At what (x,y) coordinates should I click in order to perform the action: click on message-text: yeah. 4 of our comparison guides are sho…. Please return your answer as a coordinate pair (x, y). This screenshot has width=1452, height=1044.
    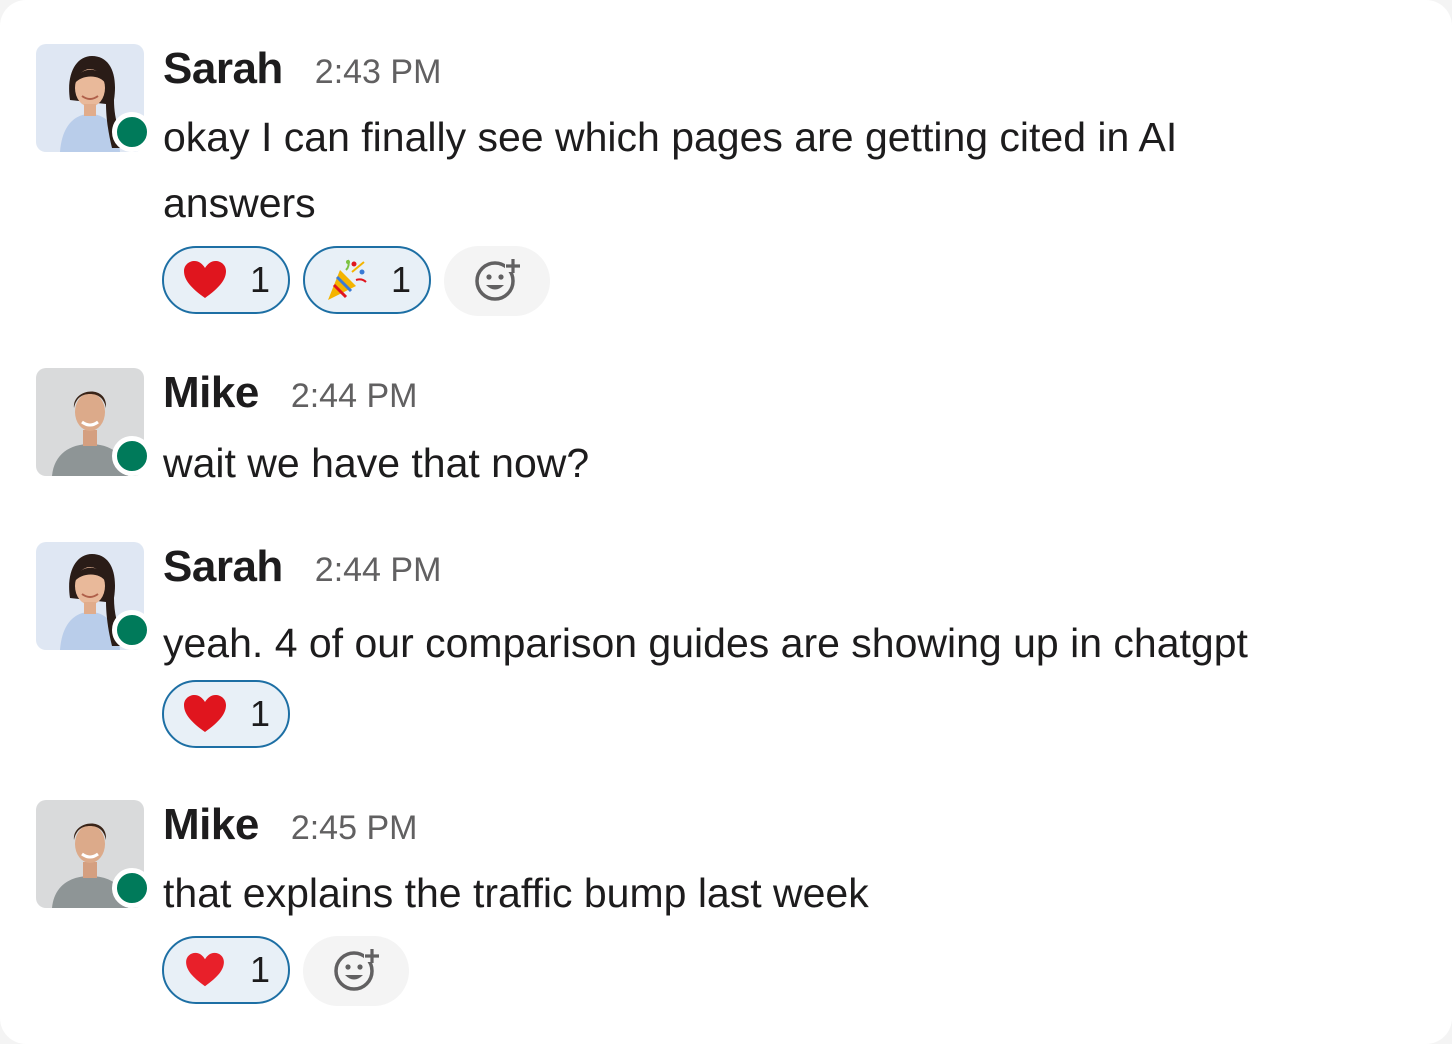
    Looking at the image, I should click on (705, 643).